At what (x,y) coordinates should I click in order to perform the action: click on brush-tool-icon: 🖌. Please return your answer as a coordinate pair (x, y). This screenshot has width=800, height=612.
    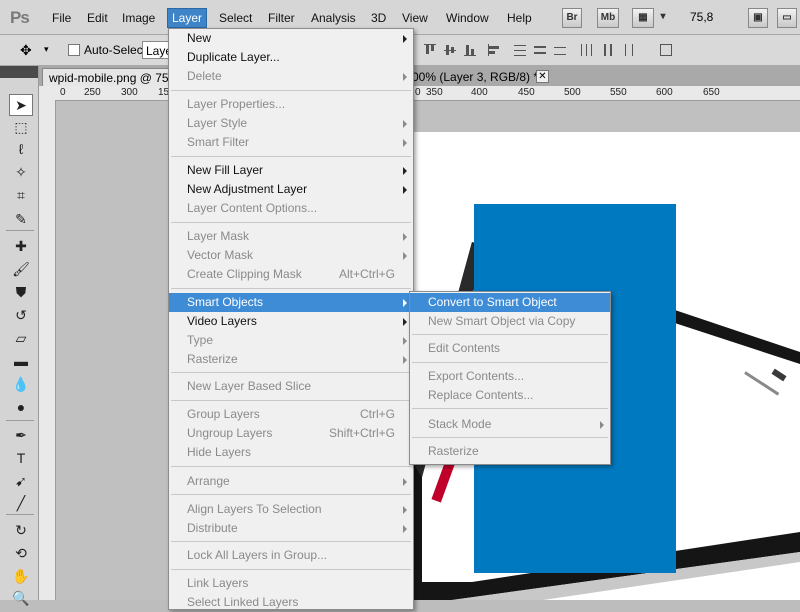
    Looking at the image, I should click on (21, 269).